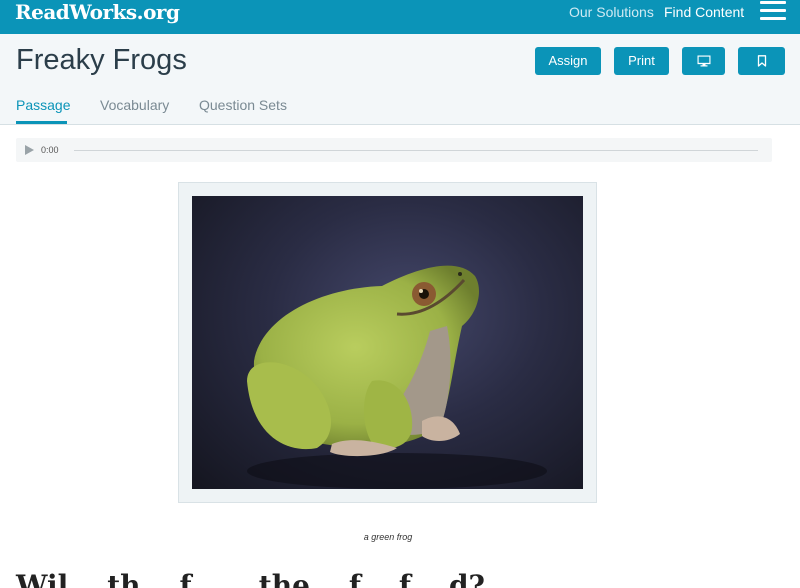 The width and height of the screenshot is (800, 588). What do you see at coordinates (400, 17) in the screenshot?
I see `top-navigation-bar: ReadWorks.org Our Solutions Find Content` at bounding box center [400, 17].